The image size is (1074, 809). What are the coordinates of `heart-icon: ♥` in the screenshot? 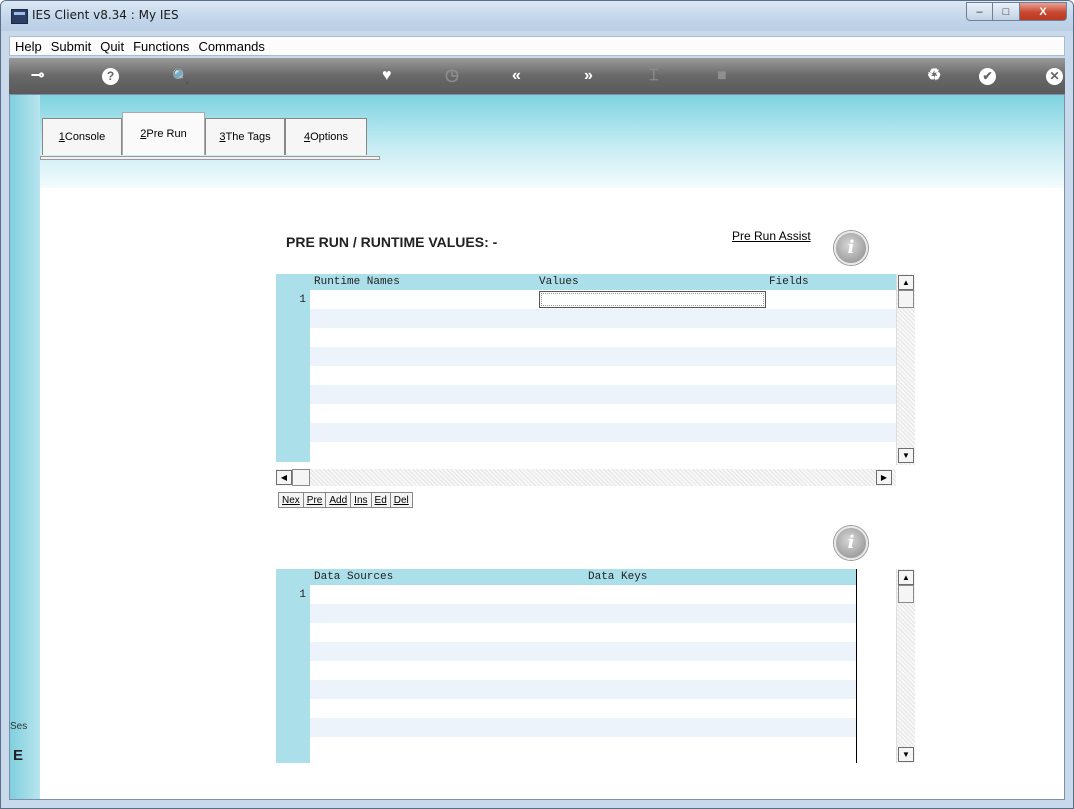 It's located at (387, 76).